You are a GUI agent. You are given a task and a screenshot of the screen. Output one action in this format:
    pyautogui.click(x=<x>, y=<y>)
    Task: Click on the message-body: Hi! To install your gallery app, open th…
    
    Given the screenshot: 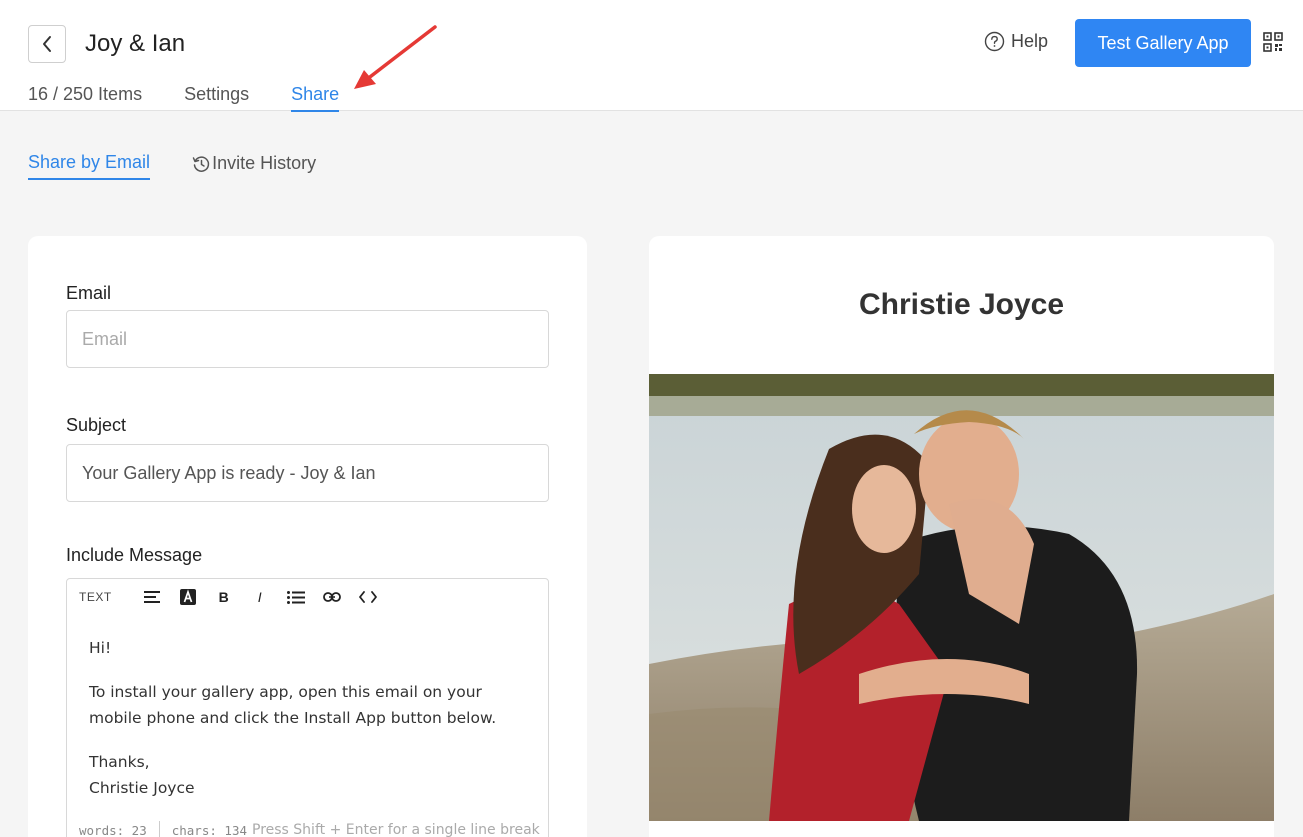 What is the action you would take?
    pyautogui.click(x=309, y=718)
    